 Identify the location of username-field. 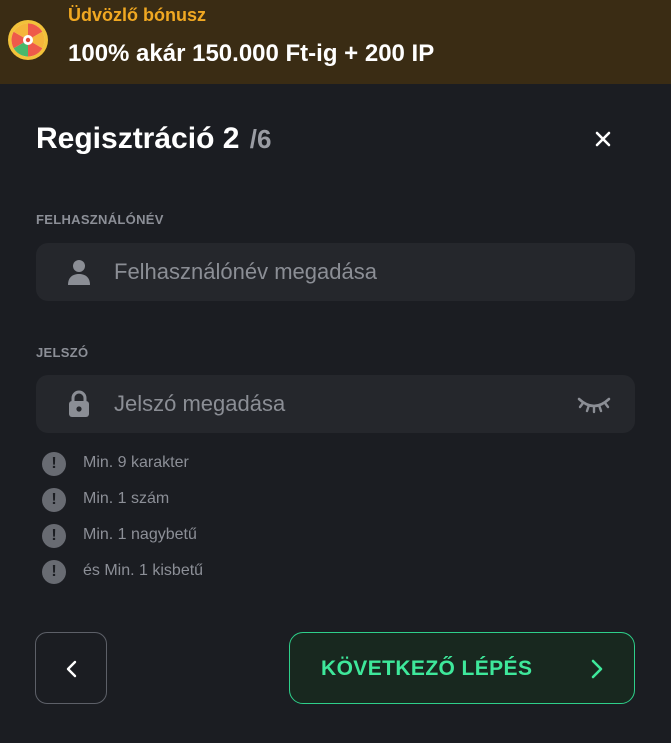
(335, 272).